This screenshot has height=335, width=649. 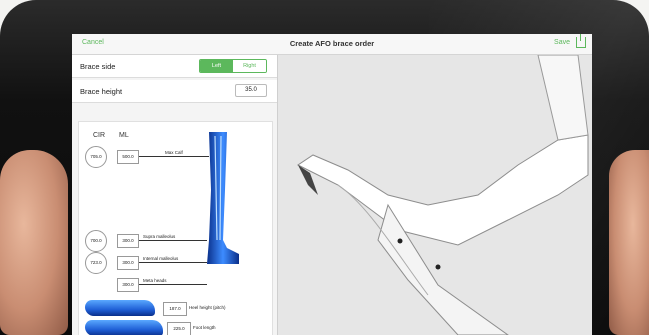 I want to click on brace-side-row: Brace side Left Right, so click(x=174, y=66).